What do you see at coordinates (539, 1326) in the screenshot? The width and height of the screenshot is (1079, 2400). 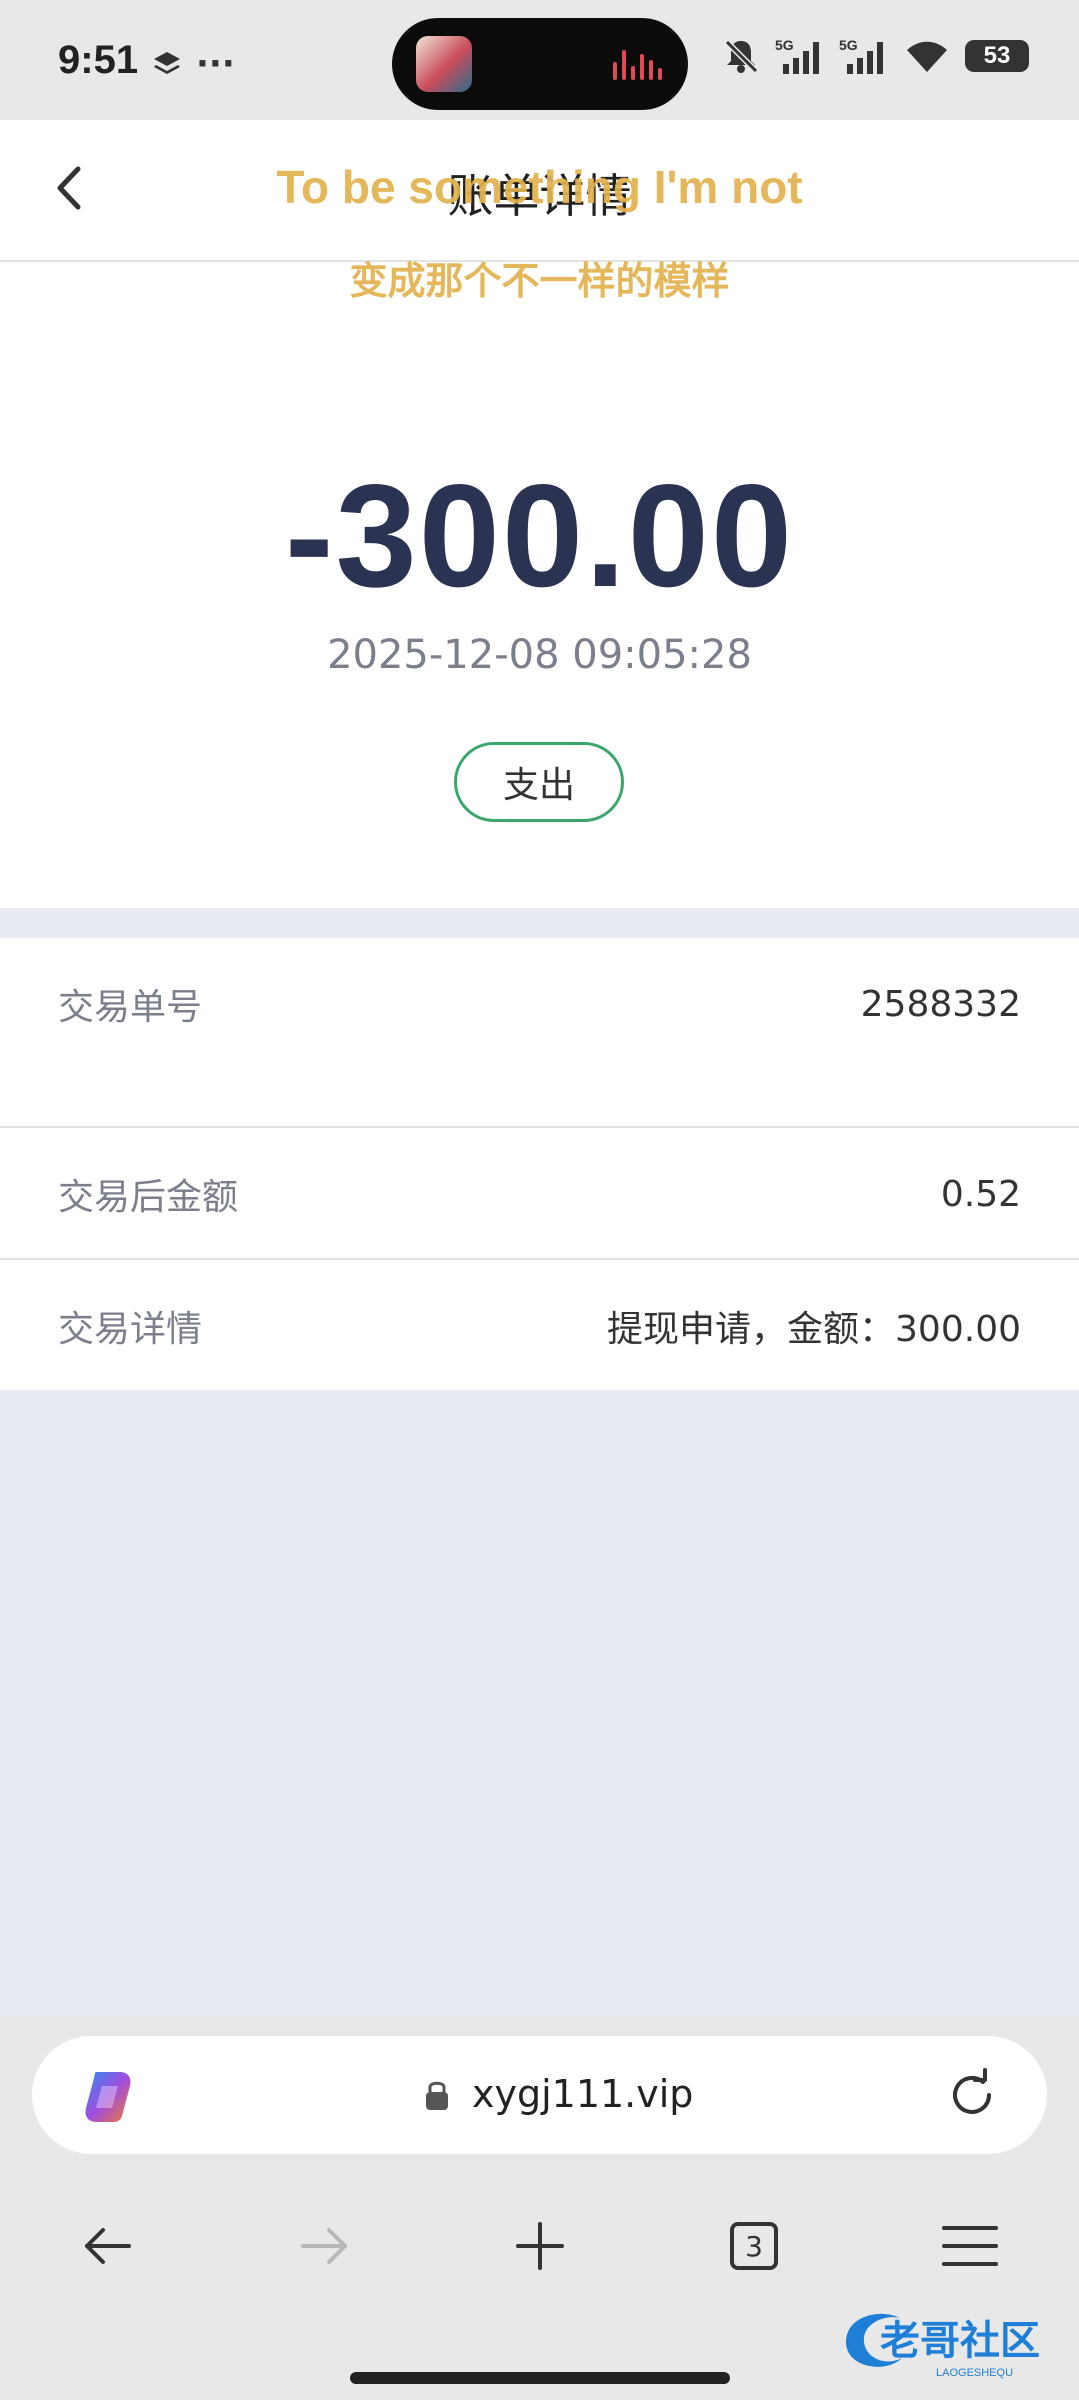 I see `detail-row-description: 交易详情 提现申请，金额：300.00` at bounding box center [539, 1326].